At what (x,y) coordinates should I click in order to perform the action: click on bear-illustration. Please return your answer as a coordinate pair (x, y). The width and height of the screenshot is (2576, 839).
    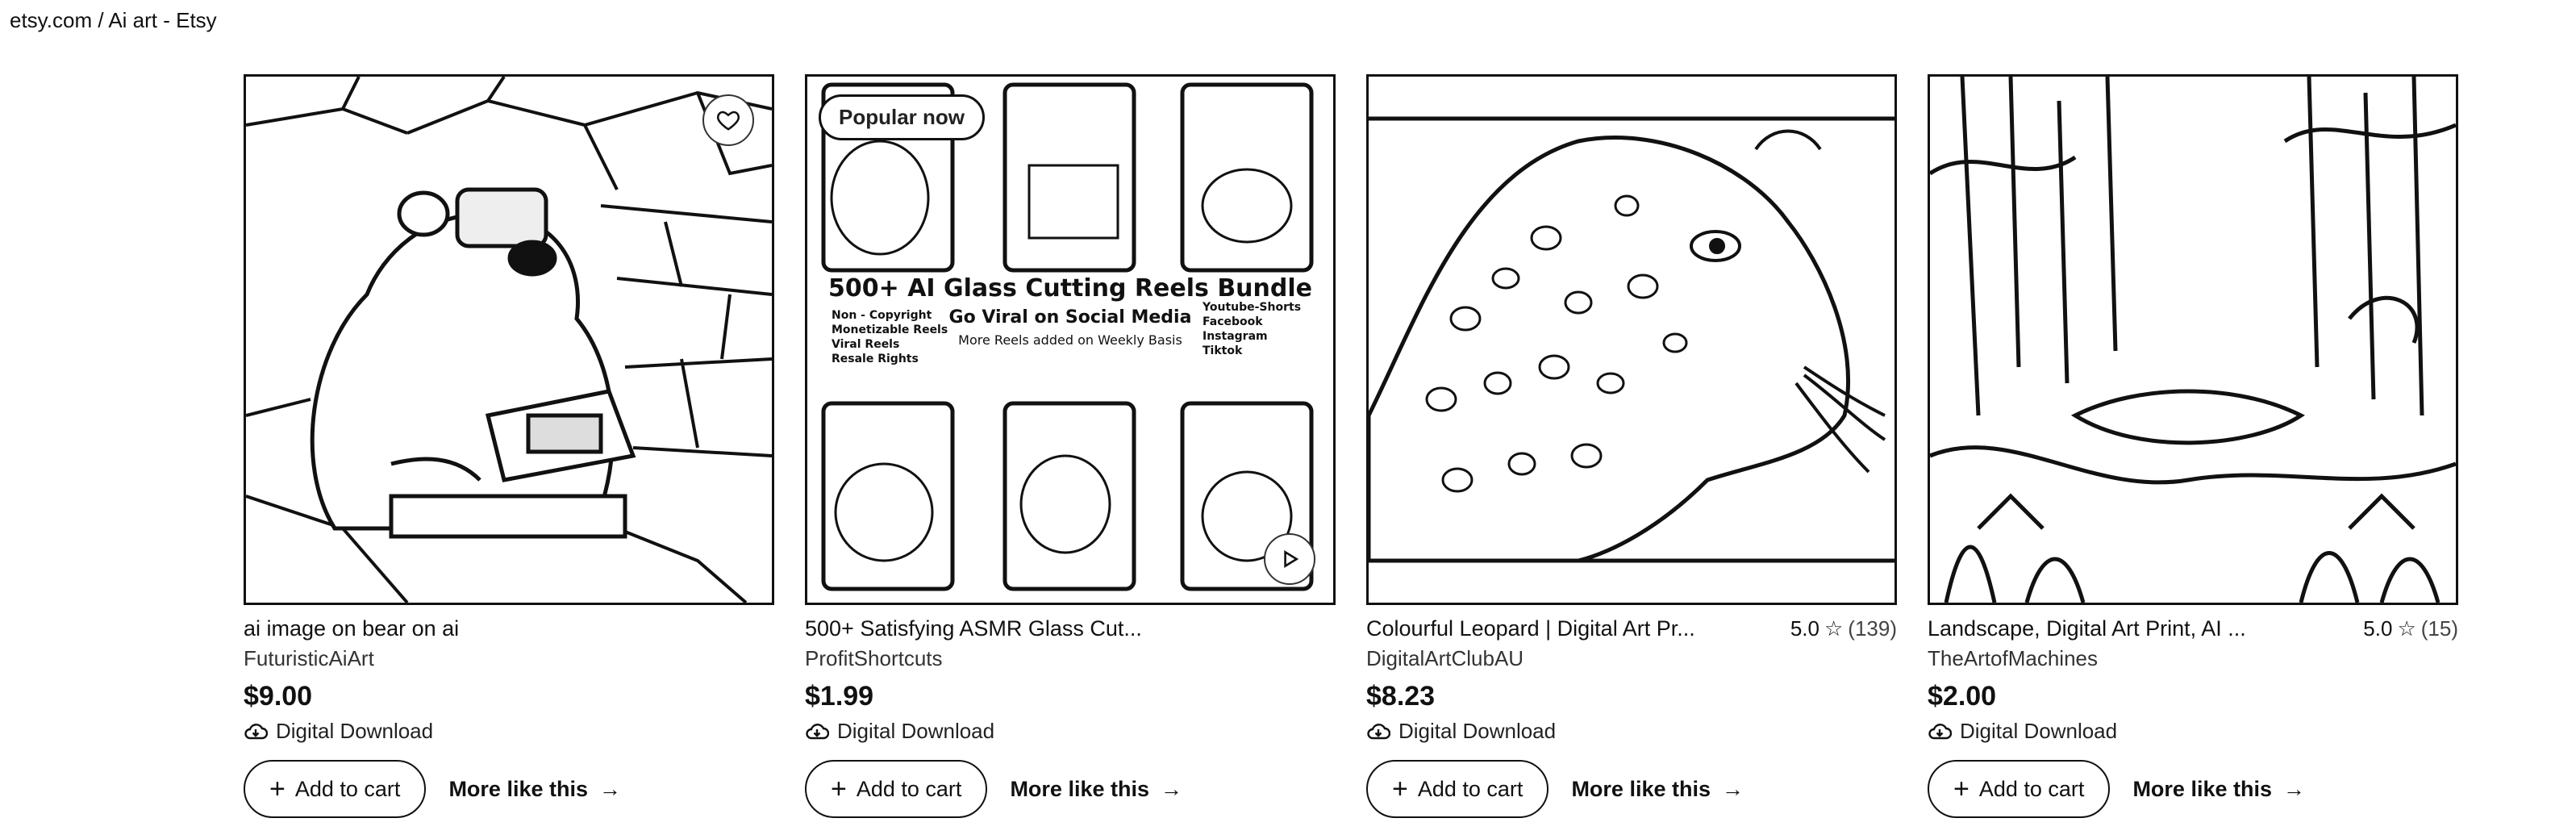
    Looking at the image, I should click on (509, 340).